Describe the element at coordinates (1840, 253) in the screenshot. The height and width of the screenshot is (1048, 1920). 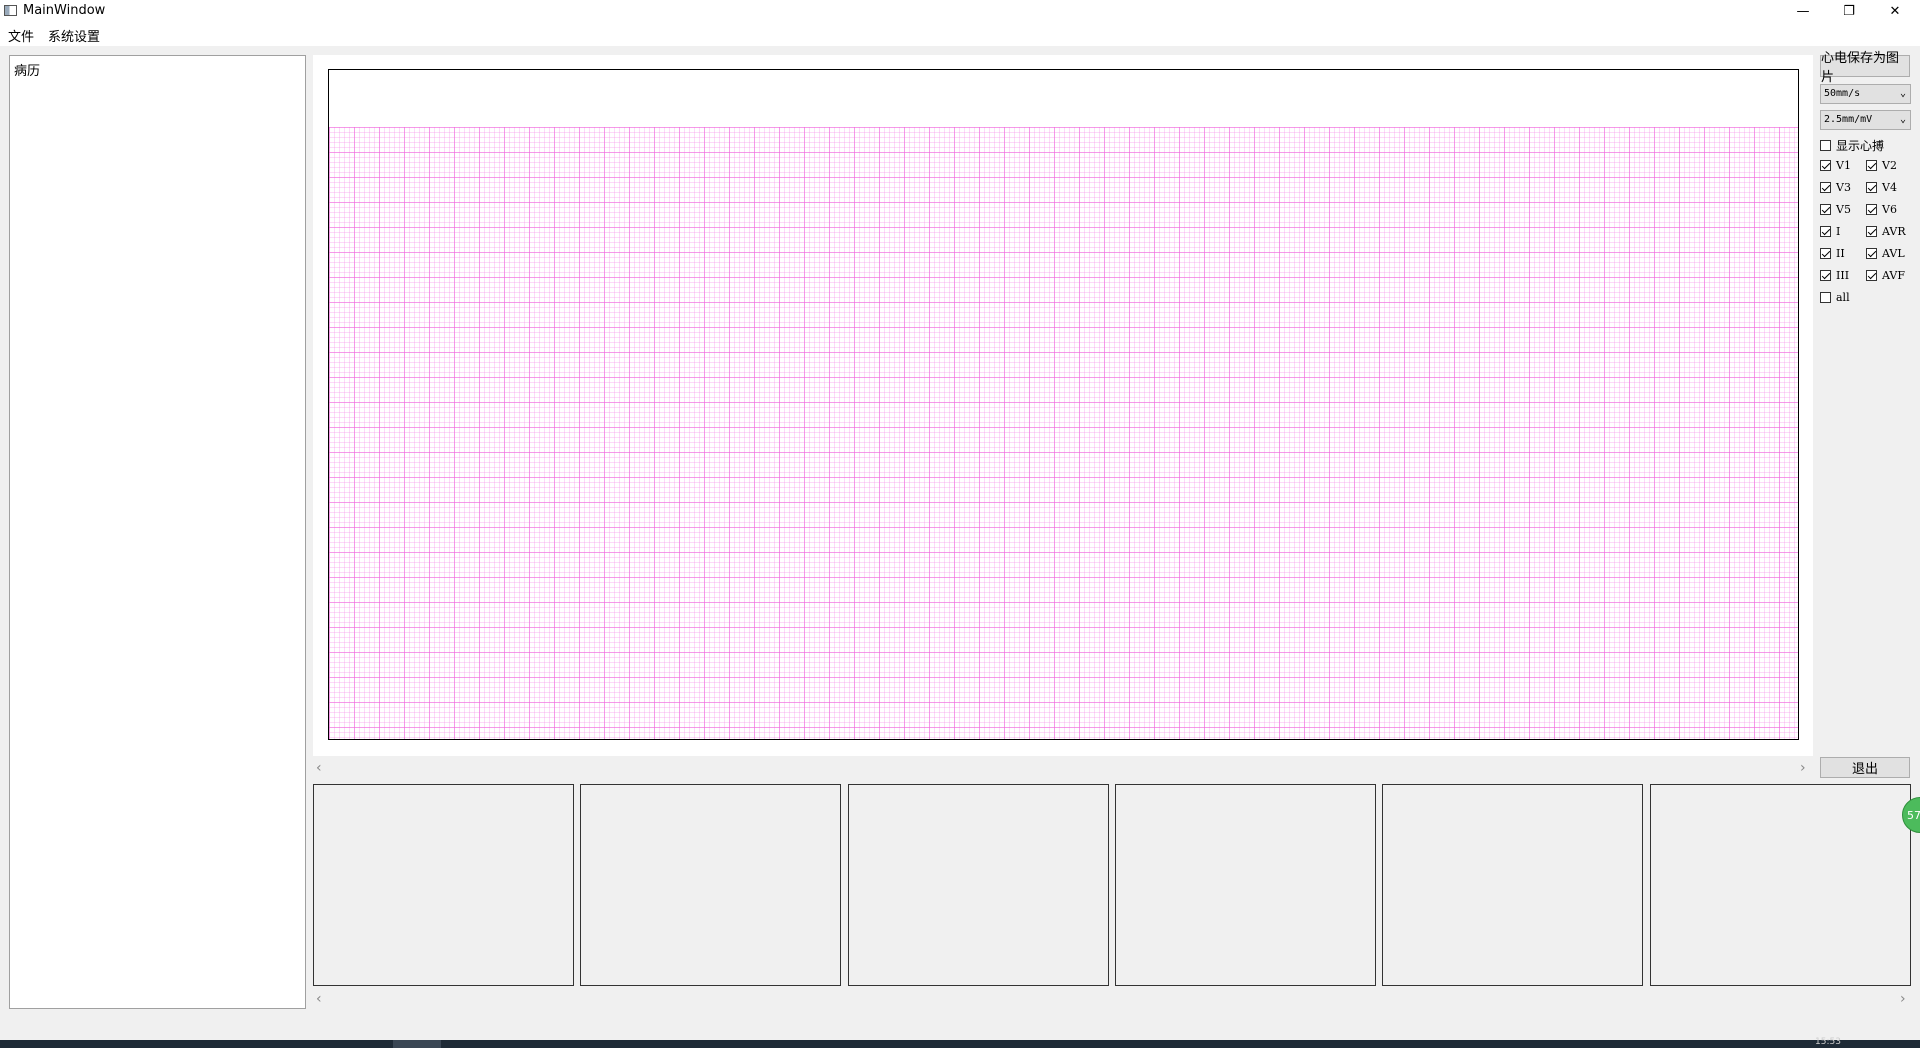
I see `lead-label: II` at that location.